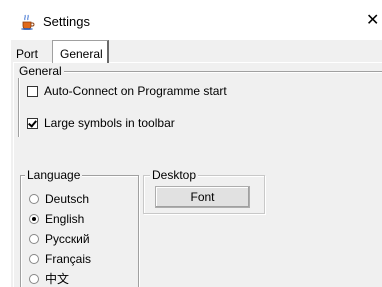  I want to click on tab-port: Port, so click(27, 54).